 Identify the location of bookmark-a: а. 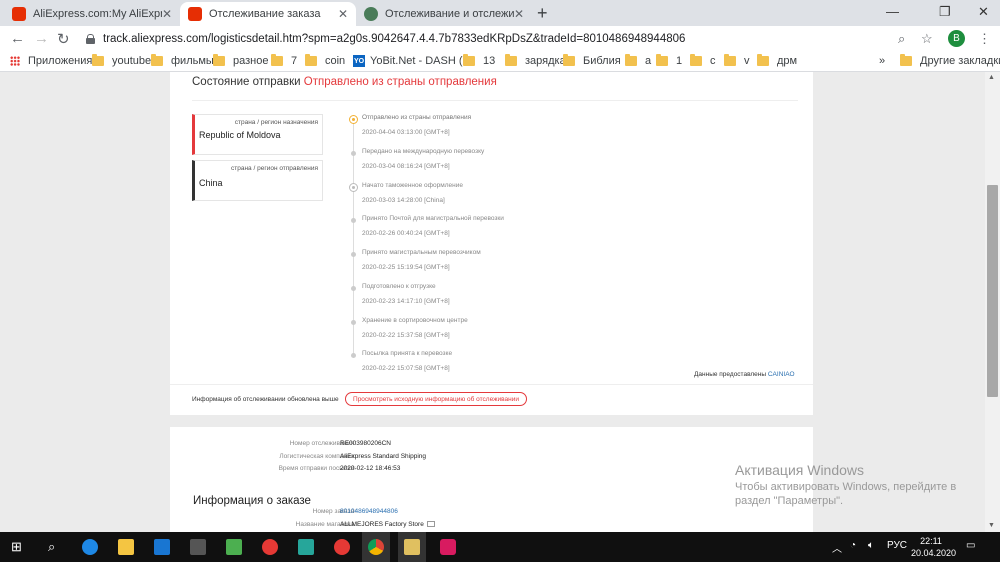
(638, 60).